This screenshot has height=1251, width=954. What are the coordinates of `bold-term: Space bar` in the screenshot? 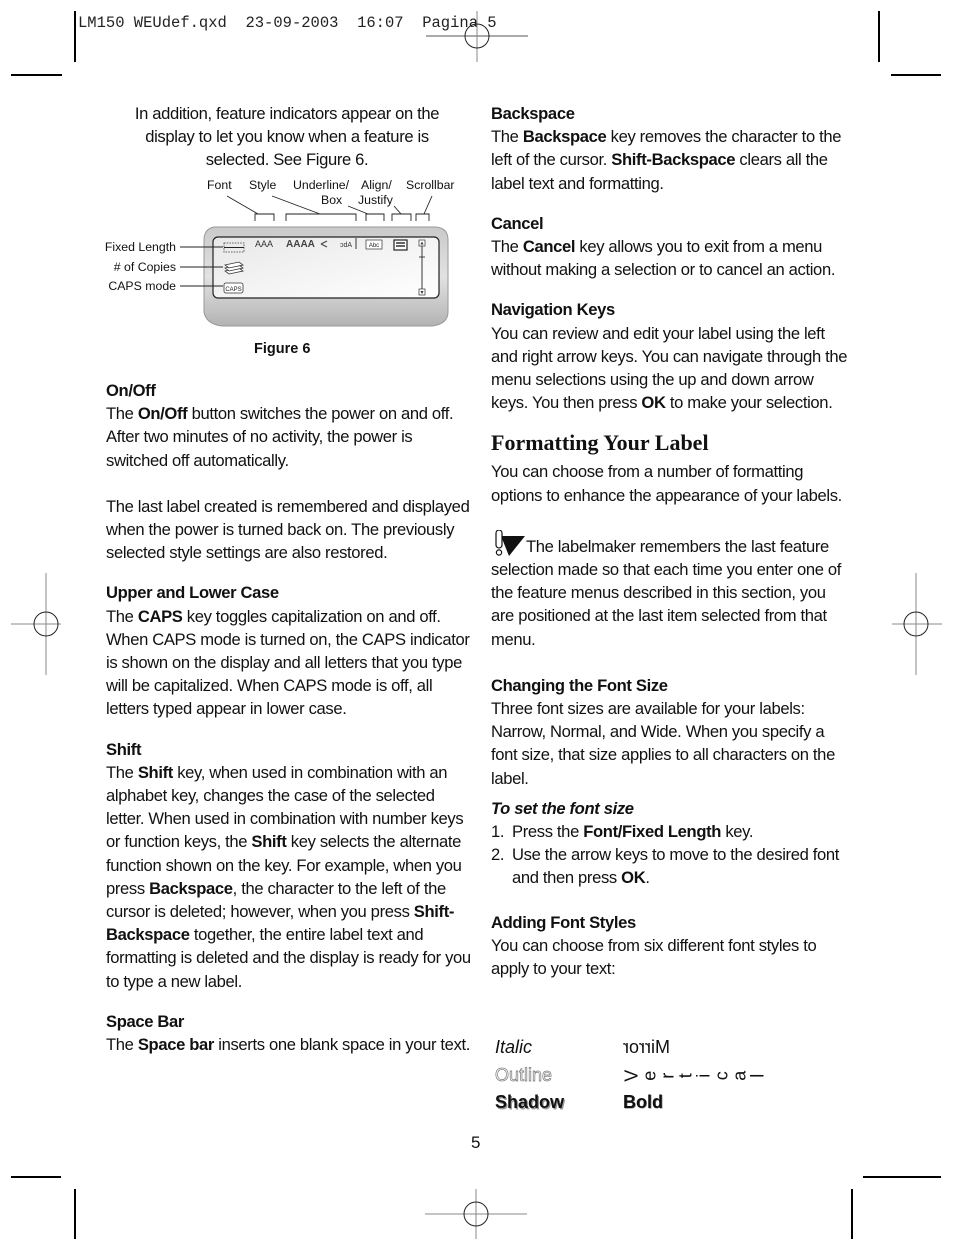 It's located at (176, 1045).